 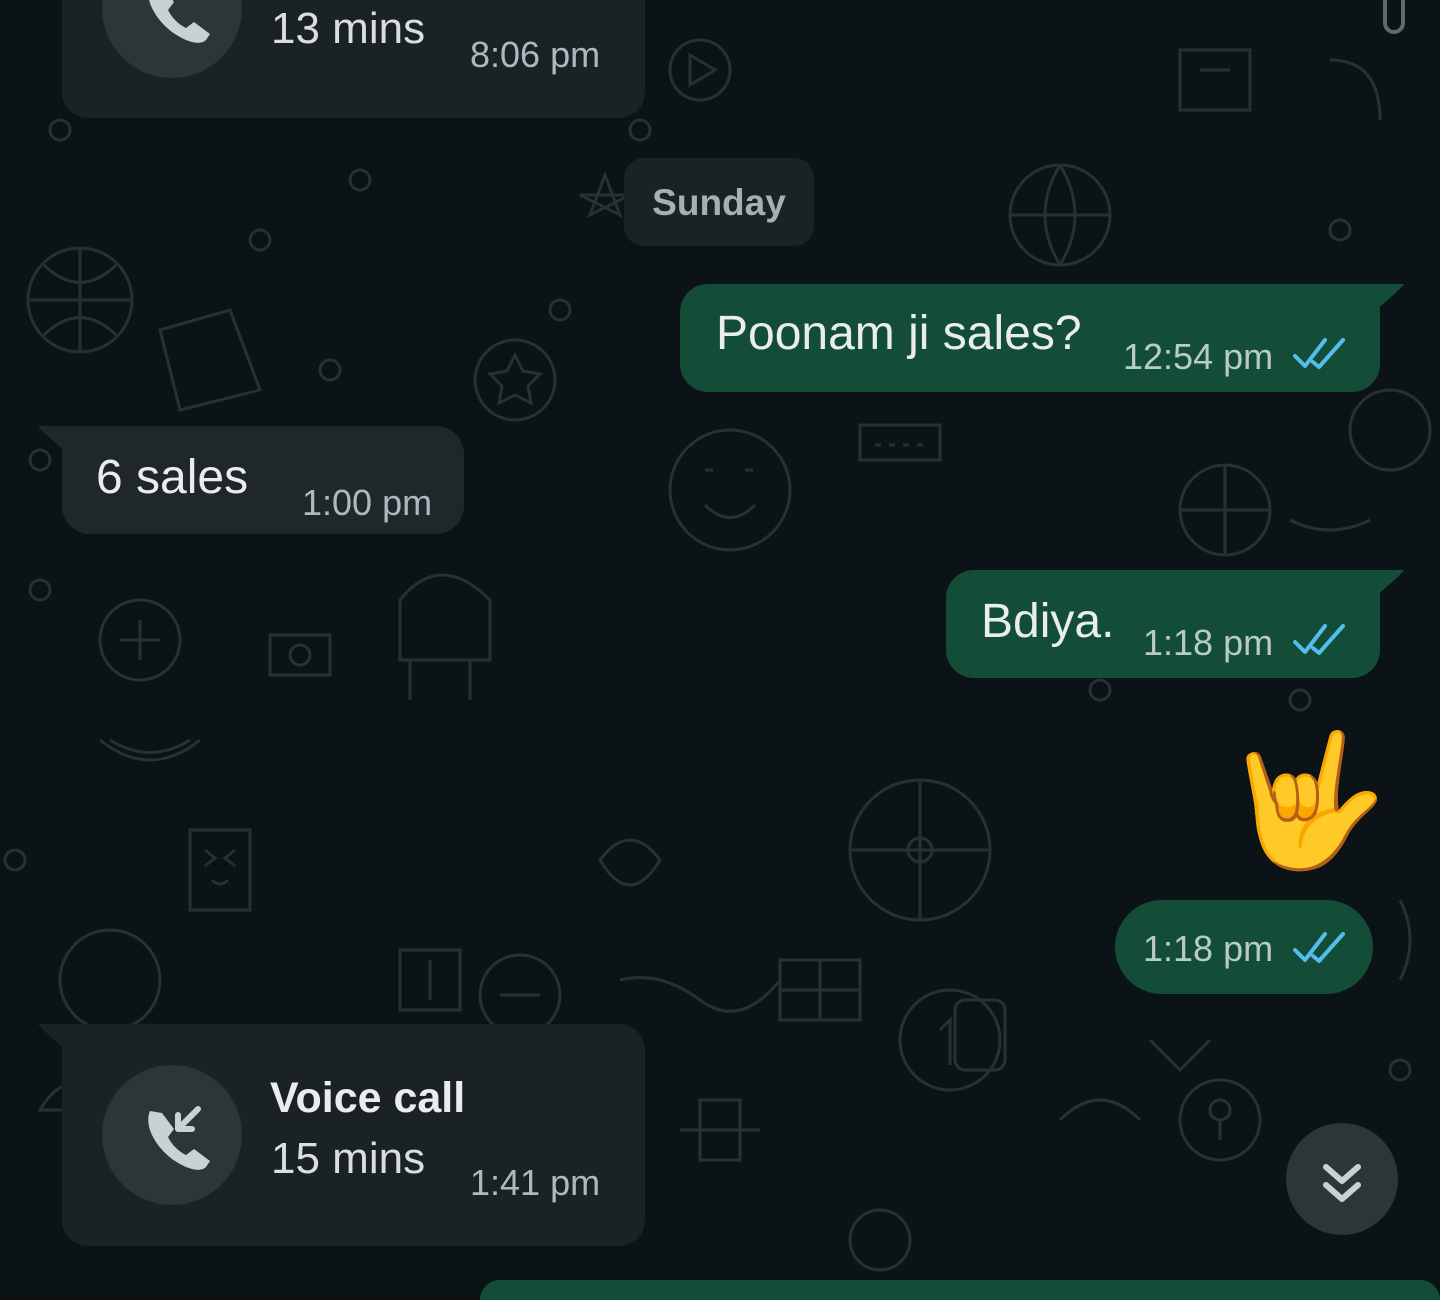 I want to click on scrollbar-thumb, so click(x=1394, y=17).